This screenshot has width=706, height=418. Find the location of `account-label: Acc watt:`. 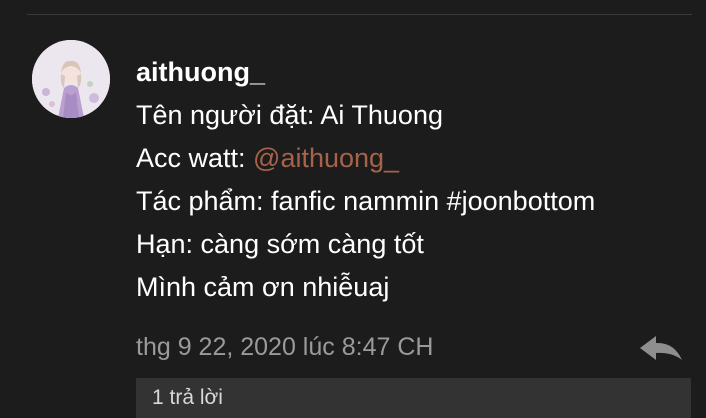

account-label: Acc watt: is located at coordinates (195, 158).